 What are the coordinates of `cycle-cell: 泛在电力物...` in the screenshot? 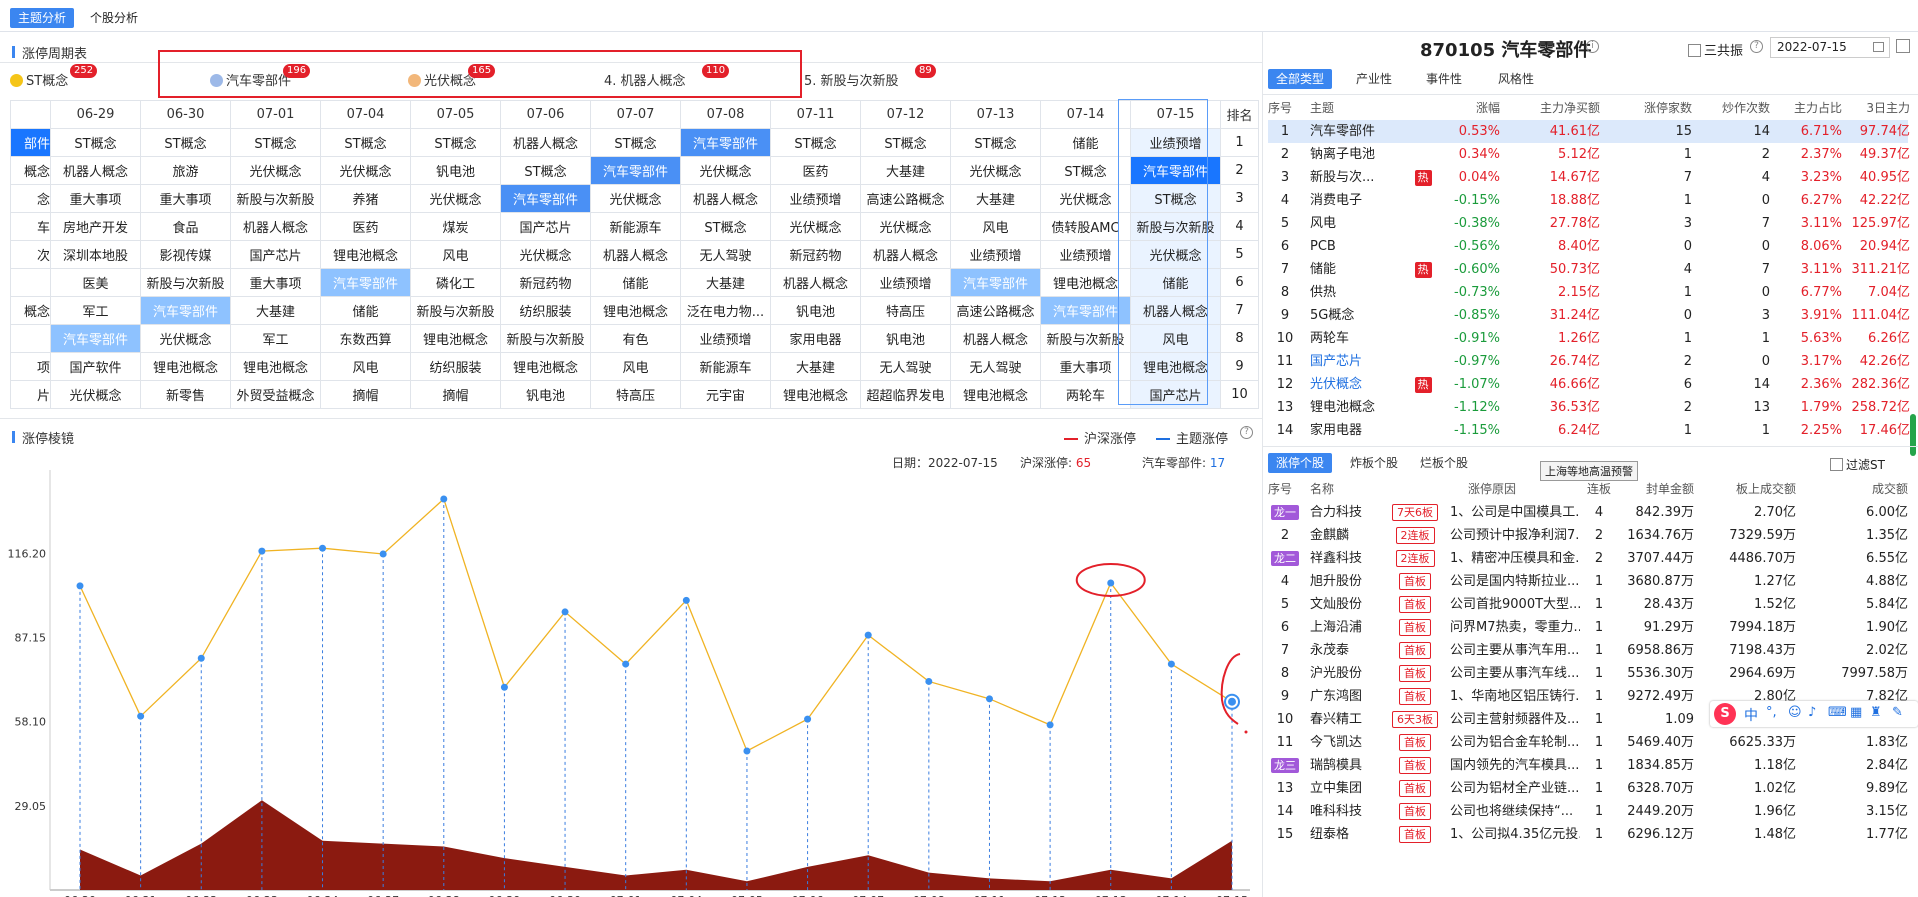 It's located at (725, 310).